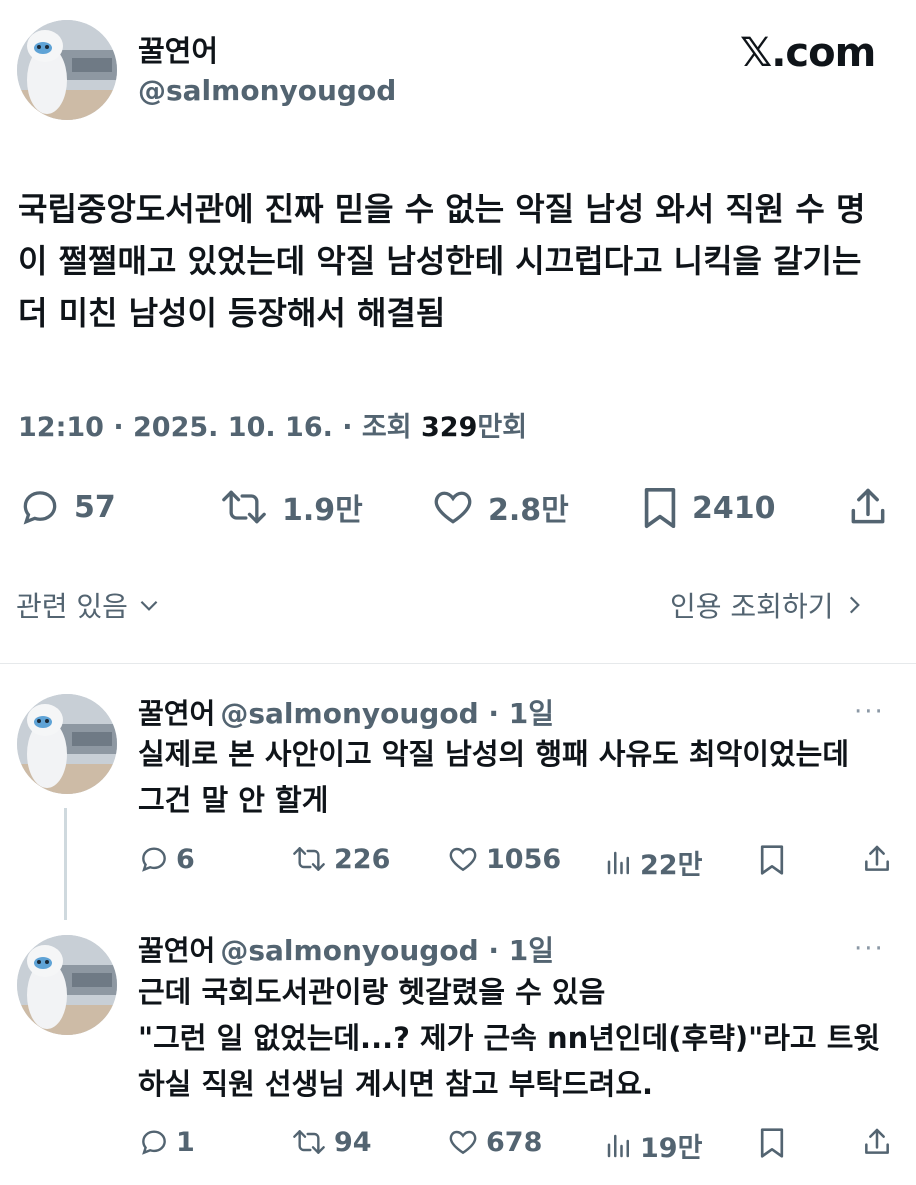 This screenshot has height=1185, width=916. Describe the element at coordinates (502, 427) in the screenshot. I see `view-suffix: 만회` at that location.